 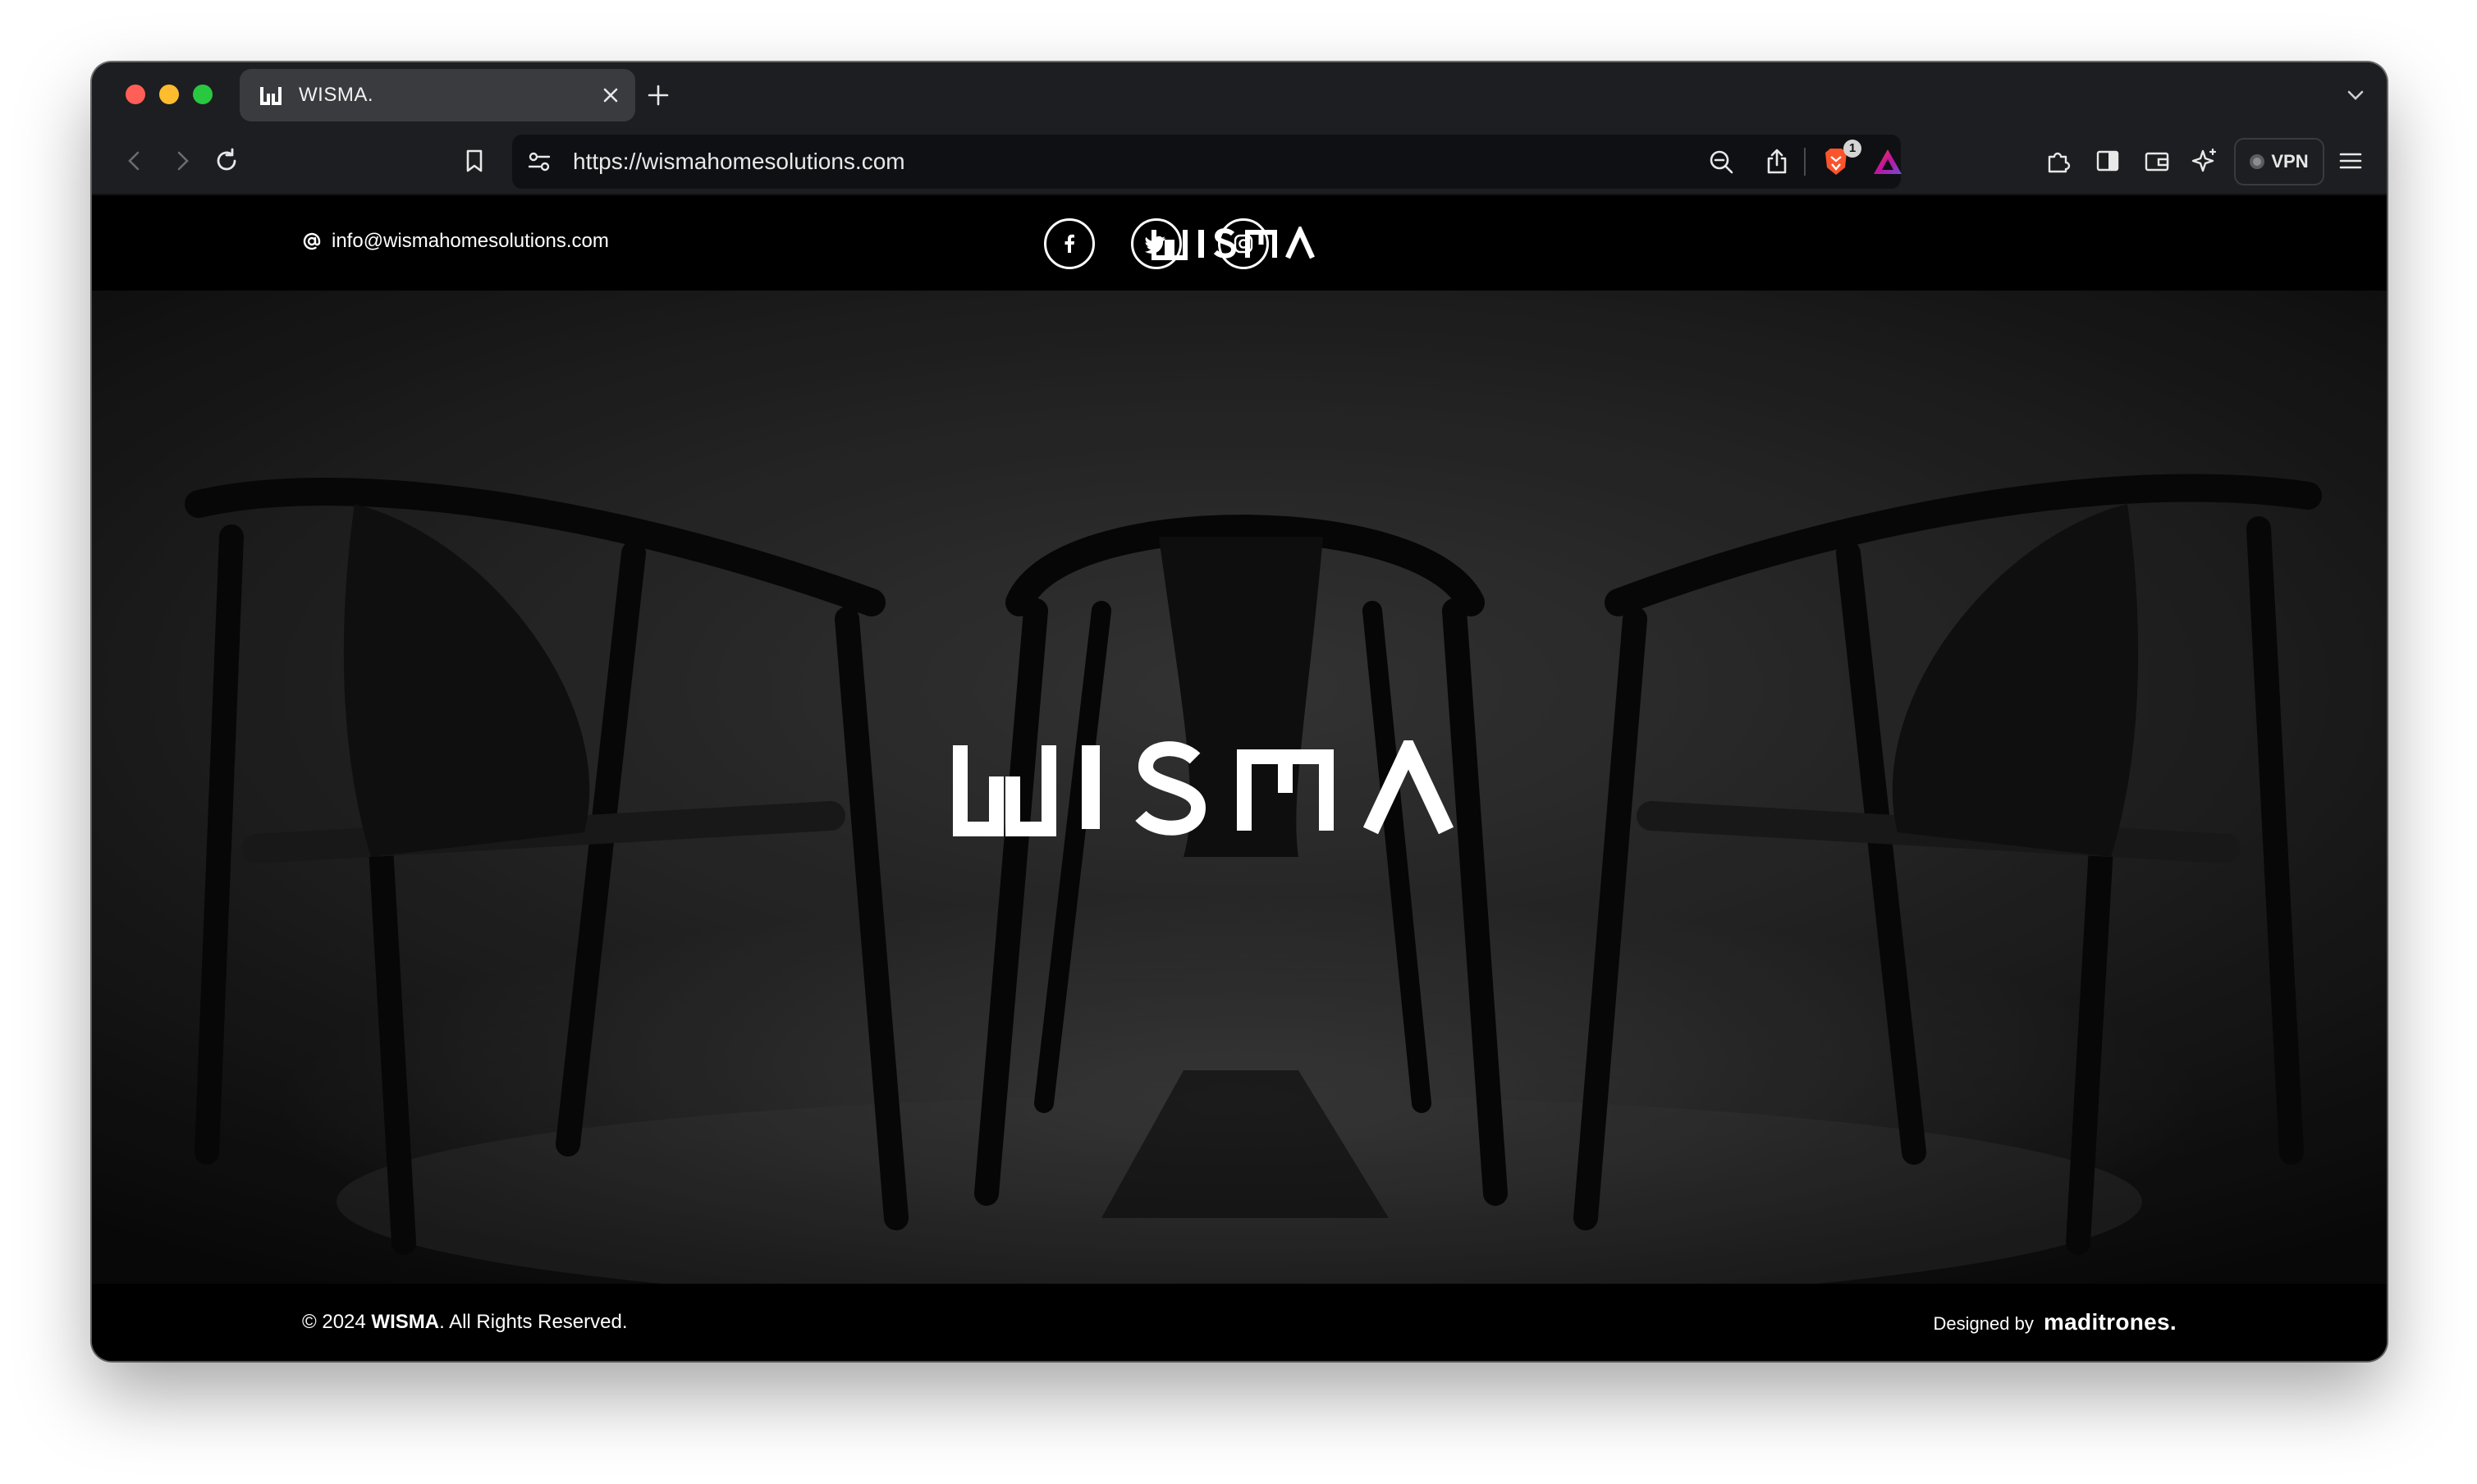 I want to click on close-tab-icon, so click(x=610, y=95).